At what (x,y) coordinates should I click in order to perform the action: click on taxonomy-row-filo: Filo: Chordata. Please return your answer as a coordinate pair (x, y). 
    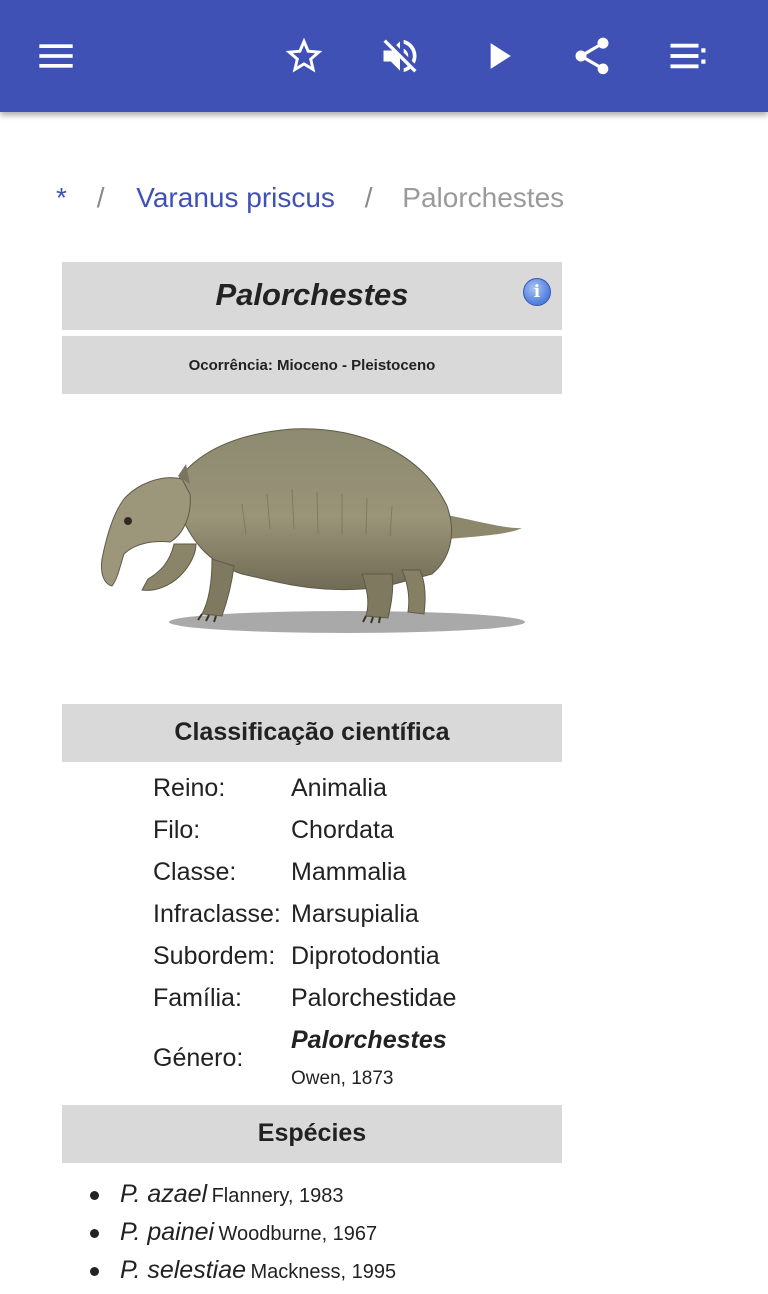
    Looking at the image, I should click on (357, 830).